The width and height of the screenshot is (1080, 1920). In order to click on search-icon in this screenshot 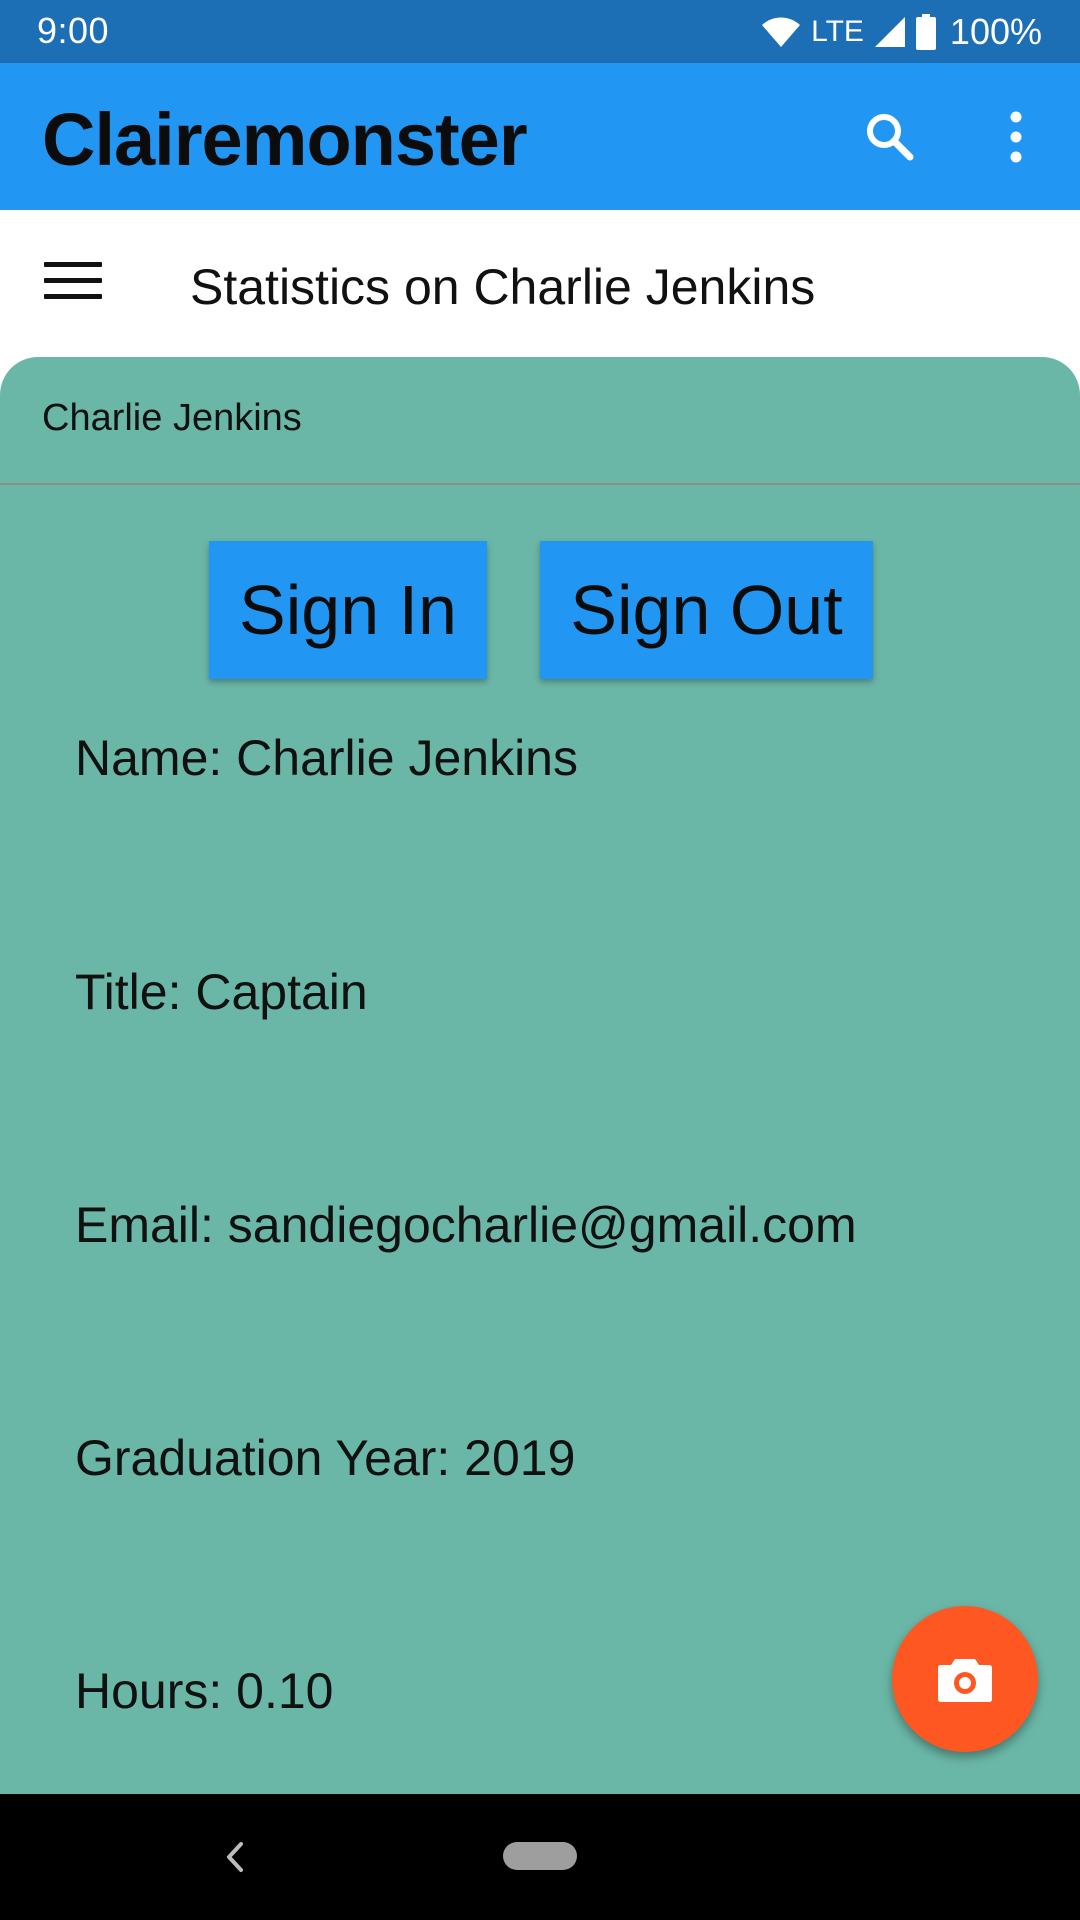, I will do `click(890, 137)`.